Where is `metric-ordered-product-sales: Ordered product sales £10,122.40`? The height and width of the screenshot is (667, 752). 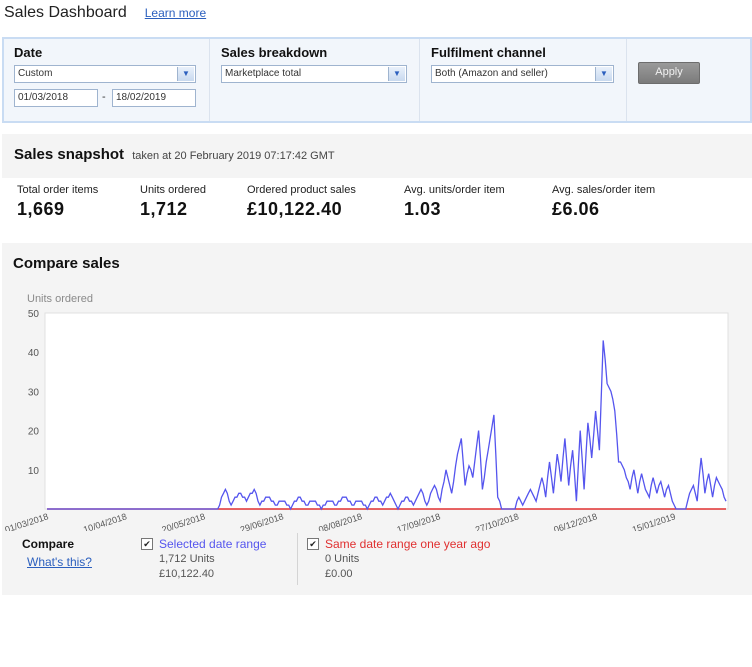
metric-ordered-product-sales: Ordered product sales £10,122.40 is located at coordinates (301, 202).